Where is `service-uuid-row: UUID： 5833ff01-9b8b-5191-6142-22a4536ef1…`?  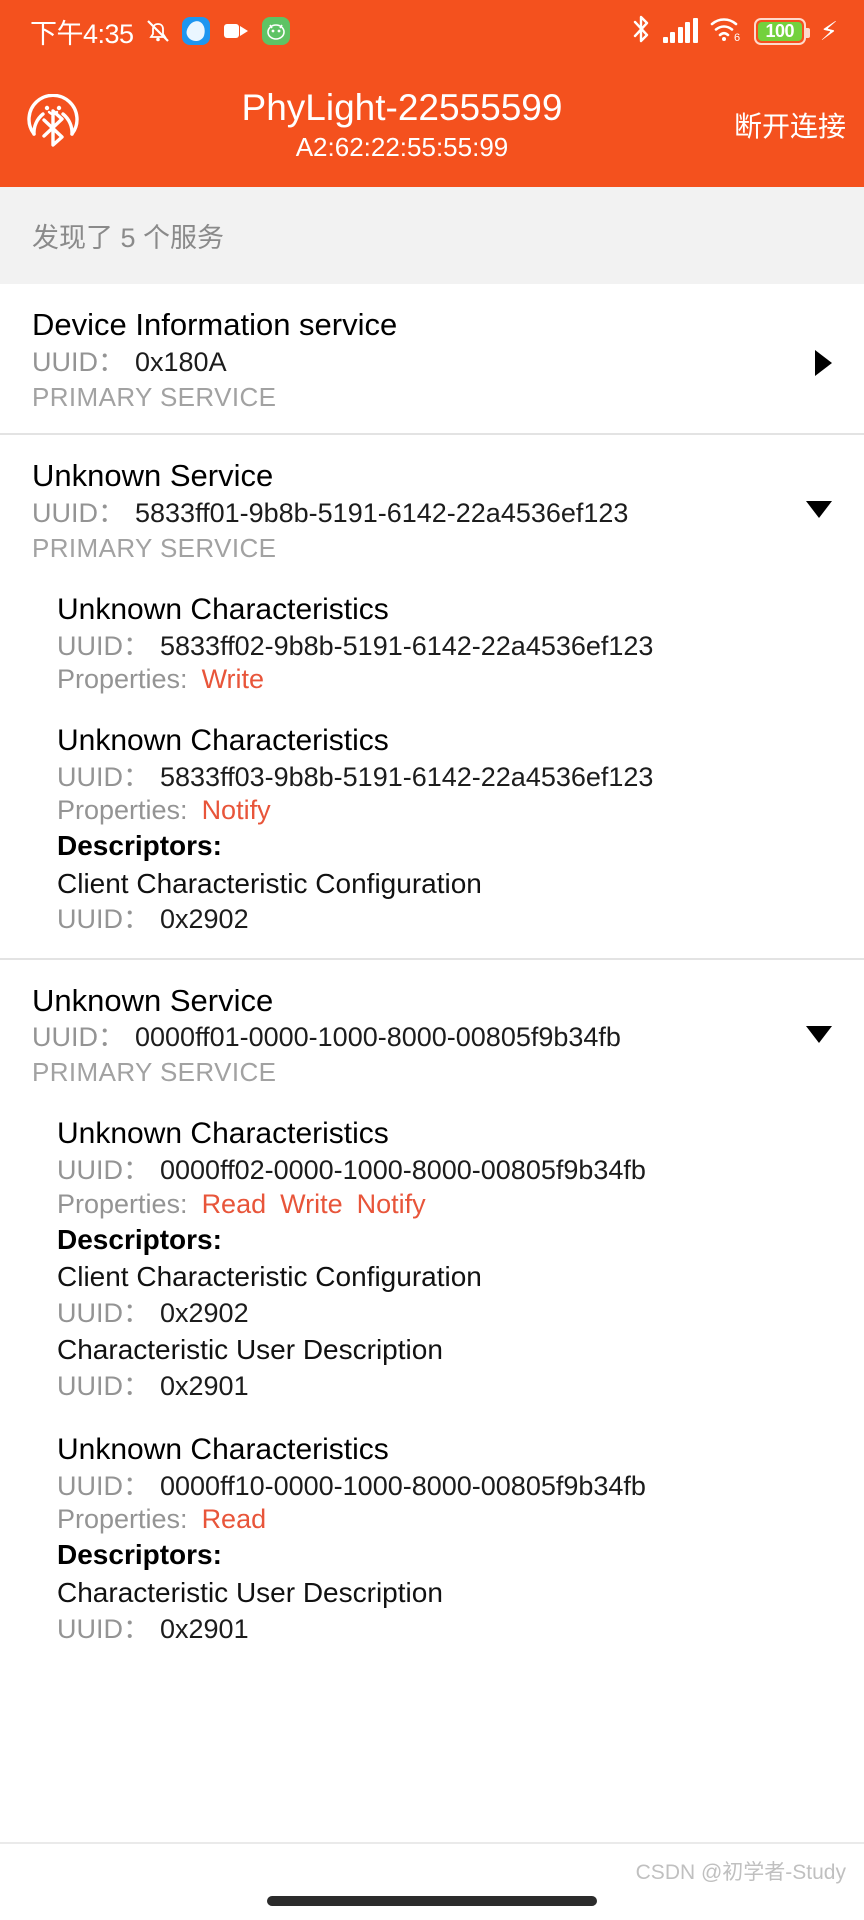
service-uuid-row: UUID： 5833ff01-9b8b-5191-6142-22a4536ef1… is located at coordinates (433, 513).